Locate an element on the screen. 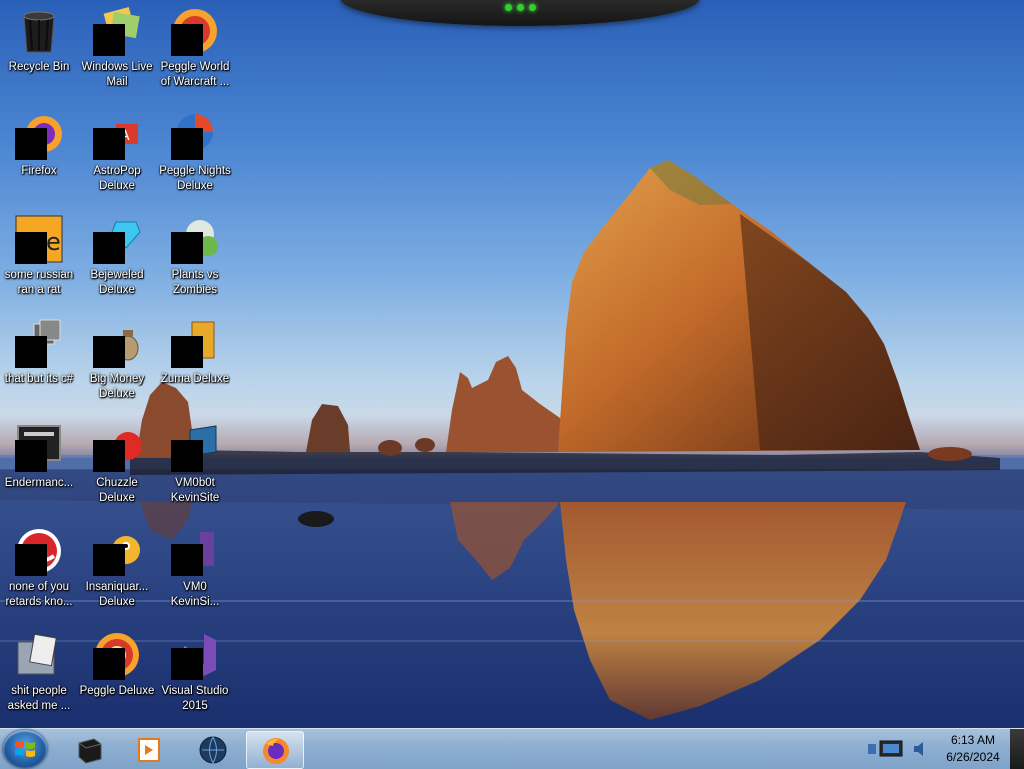 This screenshot has height=769, width=1024. desktop-icon-insaniquarium: Insaniquar... Deluxe is located at coordinates (117, 572).